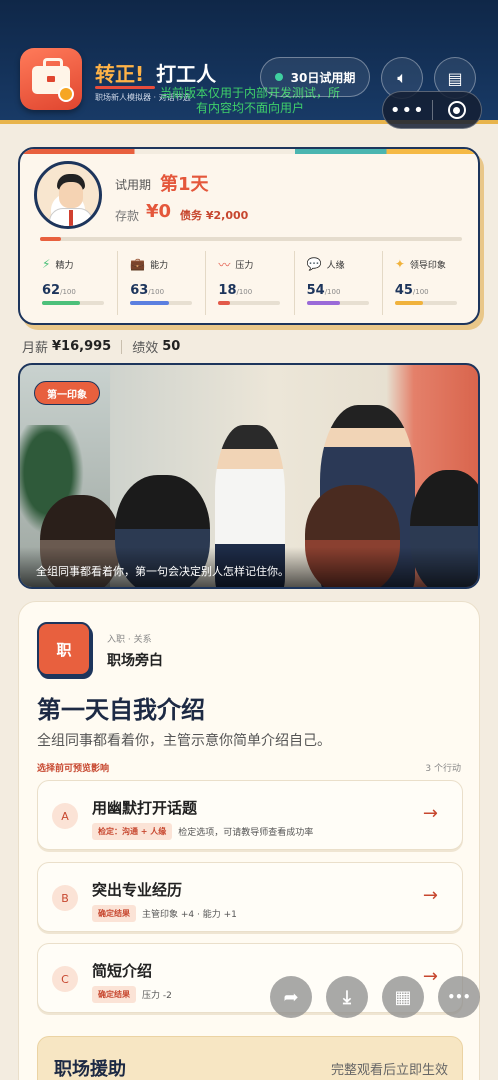 This screenshot has width=498, height=1080. Describe the element at coordinates (64, 649) in the screenshot. I see `event-badge: 职` at that location.